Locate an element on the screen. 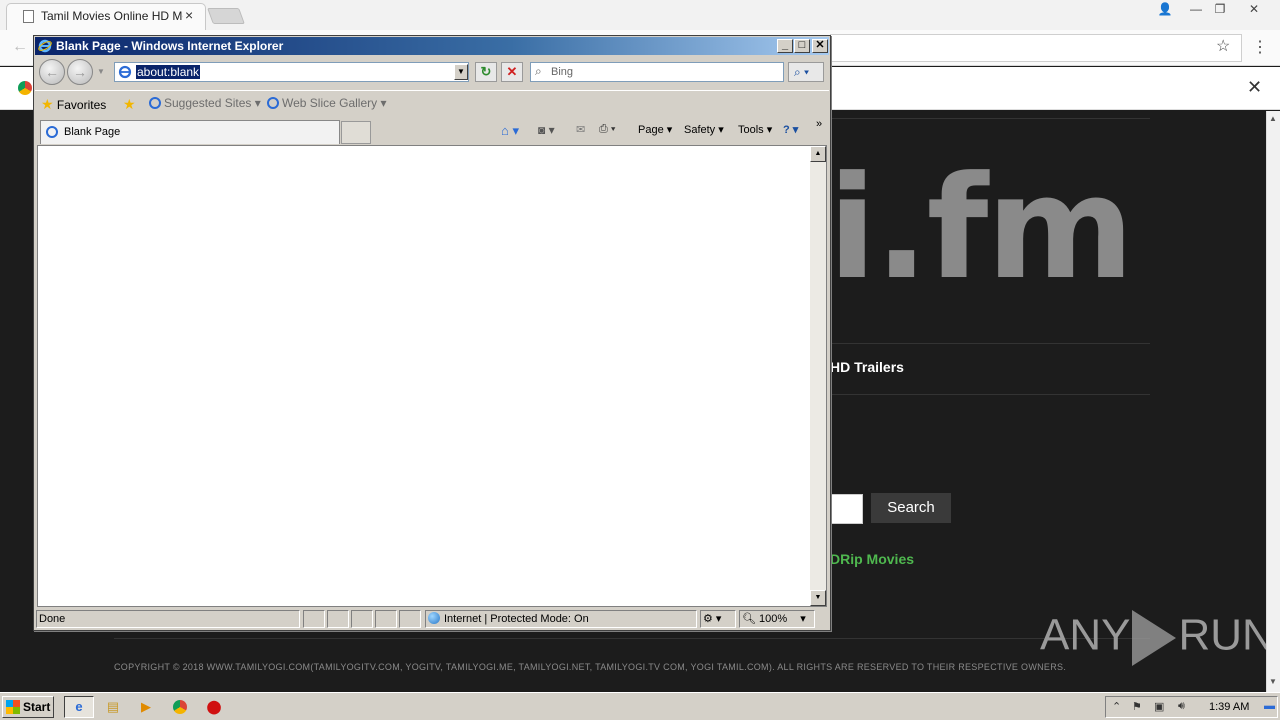 Image resolution: width=1280 pixels, height=720 pixels. taskbar-chrome-icon is located at coordinates (180, 707).